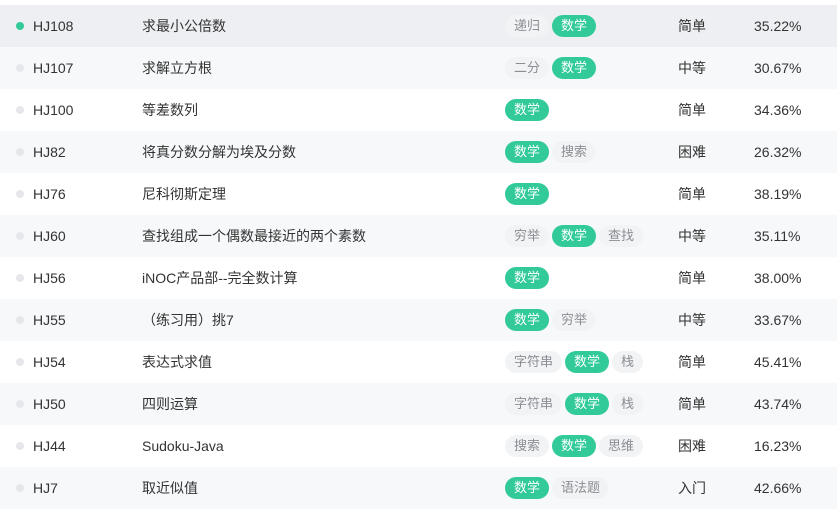  Describe the element at coordinates (418, 152) in the screenshot. I see `problem-row: HJ82 将真分数分解为埃及分数 数学 搜索 困难 26.32%` at that location.